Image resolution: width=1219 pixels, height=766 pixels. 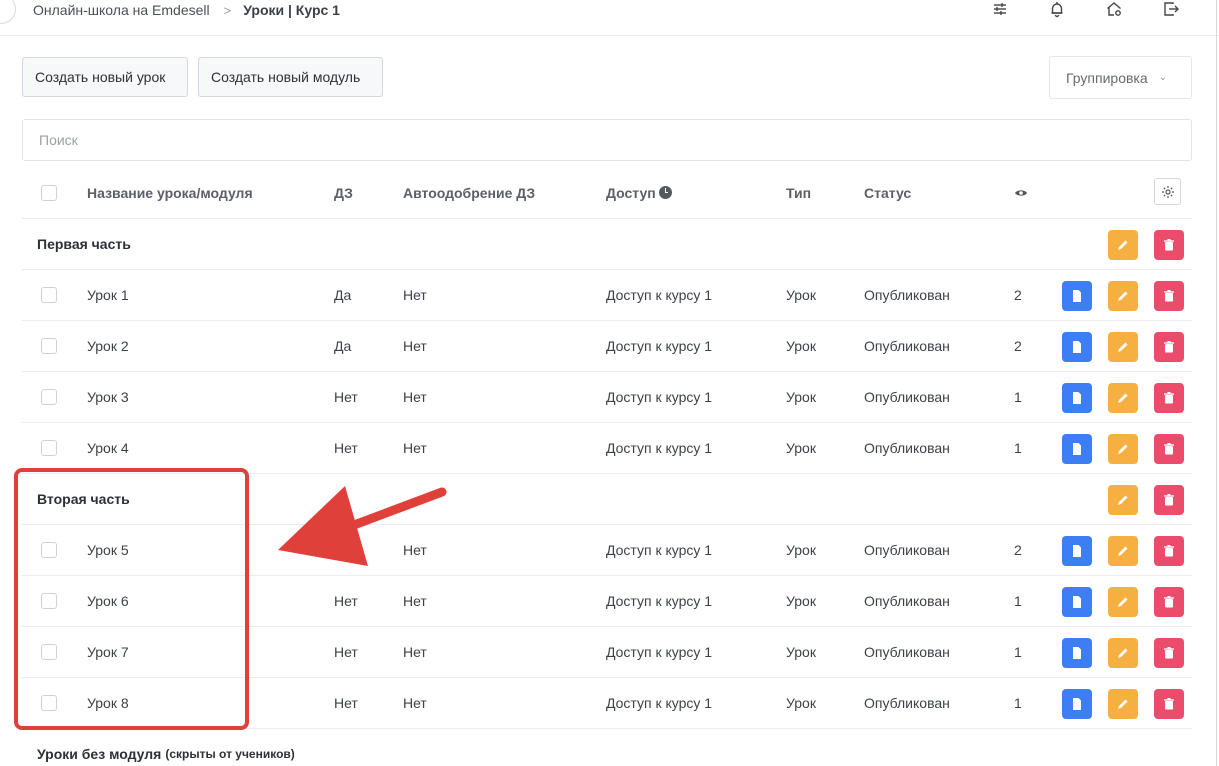 What do you see at coordinates (631, 192) in the screenshot?
I see `col-access-label: Доступ` at bounding box center [631, 192].